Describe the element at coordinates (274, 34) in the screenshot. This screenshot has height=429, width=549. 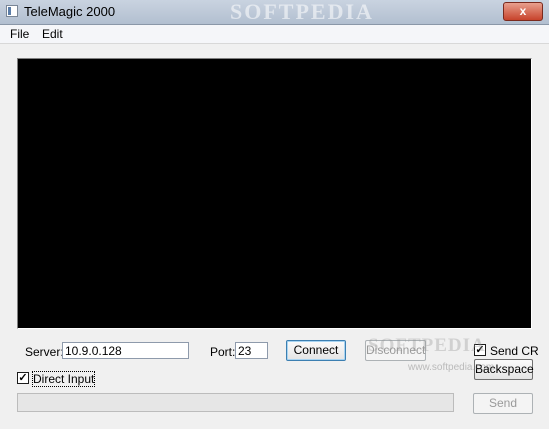
I see `menu-bar: File Edit` at that location.